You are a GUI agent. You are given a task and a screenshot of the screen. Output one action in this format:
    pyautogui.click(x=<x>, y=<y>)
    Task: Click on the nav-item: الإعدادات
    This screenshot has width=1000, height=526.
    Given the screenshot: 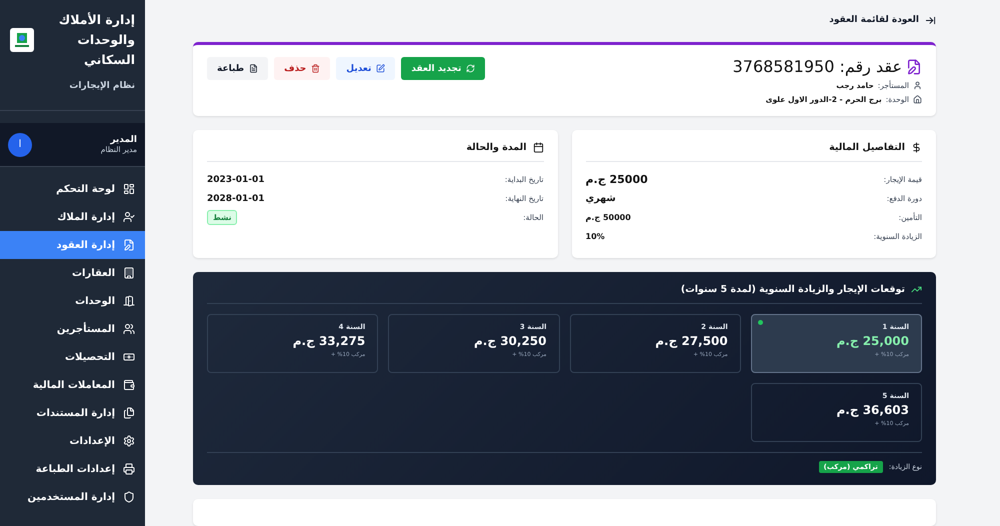 What is the action you would take?
    pyautogui.click(x=72, y=441)
    